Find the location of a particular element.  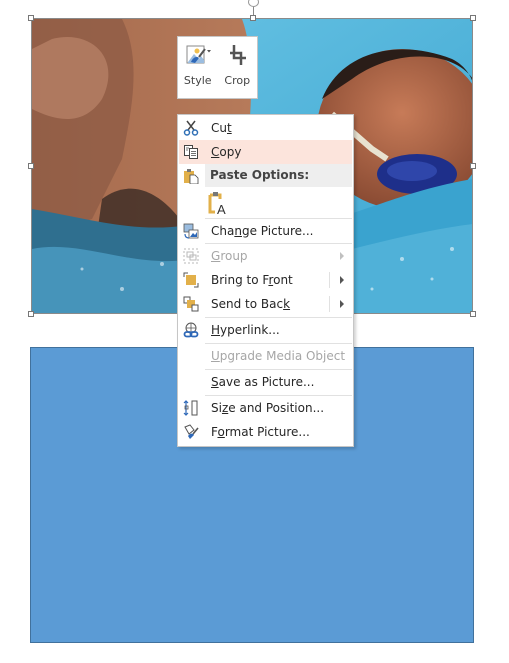

rotate-handle-line is located at coordinates (253, 10).